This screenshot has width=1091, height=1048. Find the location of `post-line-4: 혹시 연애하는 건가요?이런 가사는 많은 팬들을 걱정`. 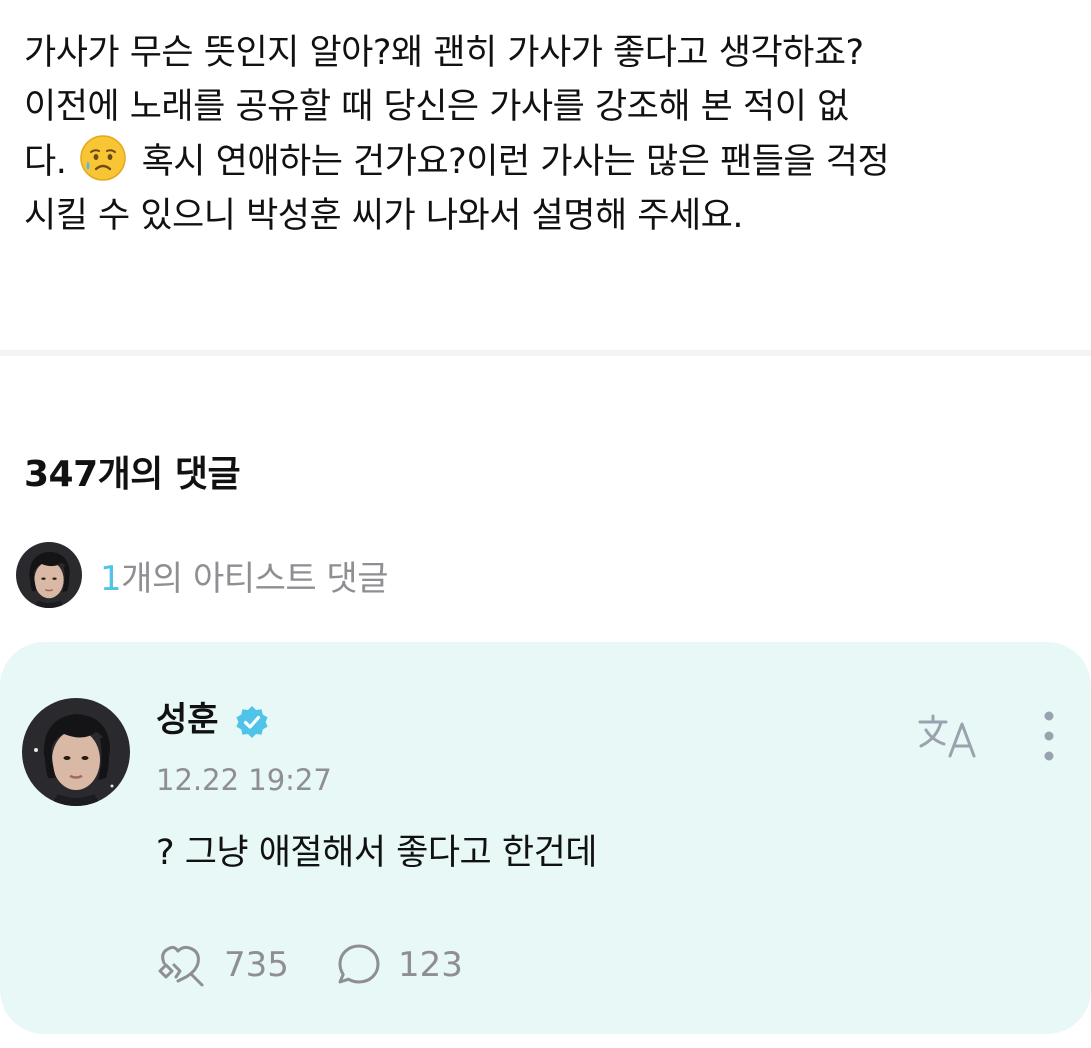

post-line-4: 혹시 연애하는 건가요?이런 가사는 많은 팬들을 걱정 is located at coordinates (515, 162).